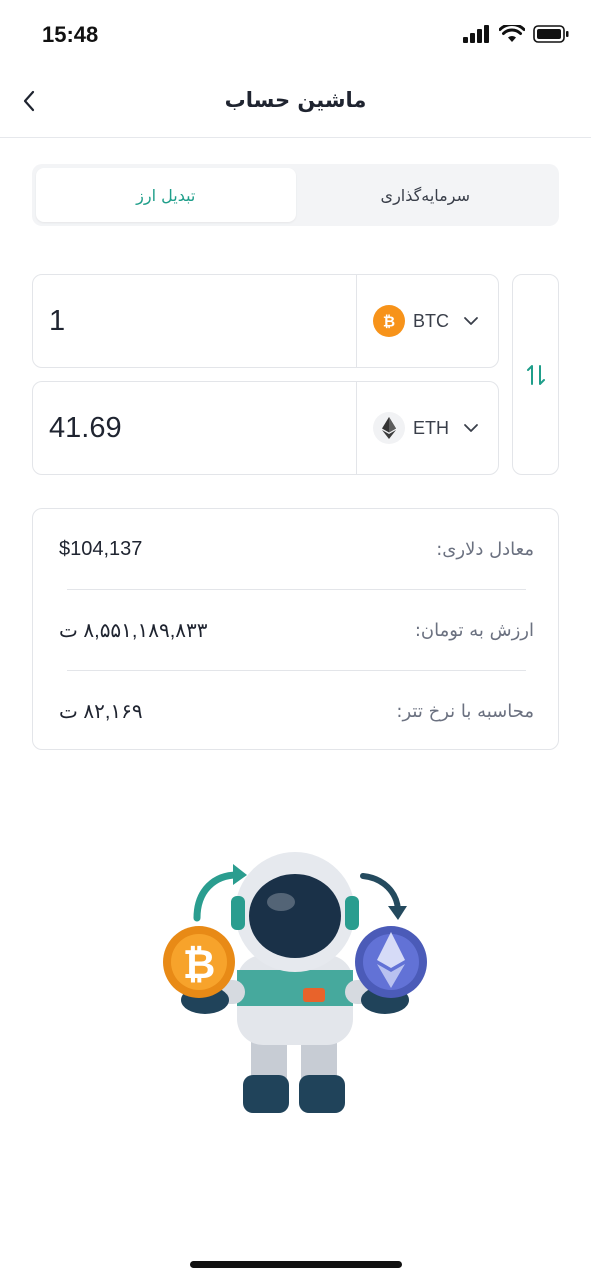 This screenshot has height=1280, width=591. Describe the element at coordinates (296, 711) in the screenshot. I see `tether-rate-row: ۸۲,۱۶۹ ت محاسبه با نرخ تتر:` at that location.